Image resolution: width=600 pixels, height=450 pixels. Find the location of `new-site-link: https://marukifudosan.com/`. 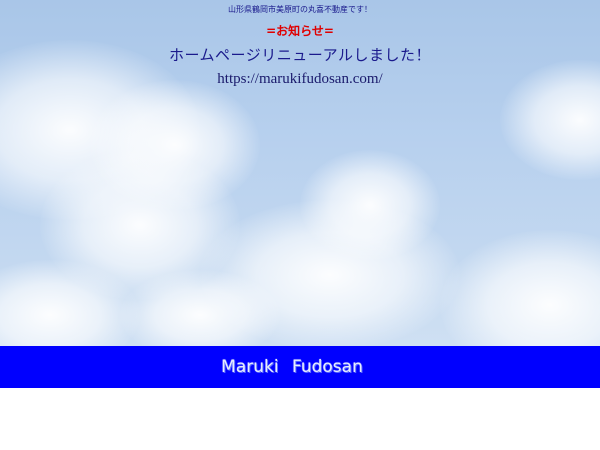

new-site-link: https://marukifudosan.com/ is located at coordinates (299, 79).